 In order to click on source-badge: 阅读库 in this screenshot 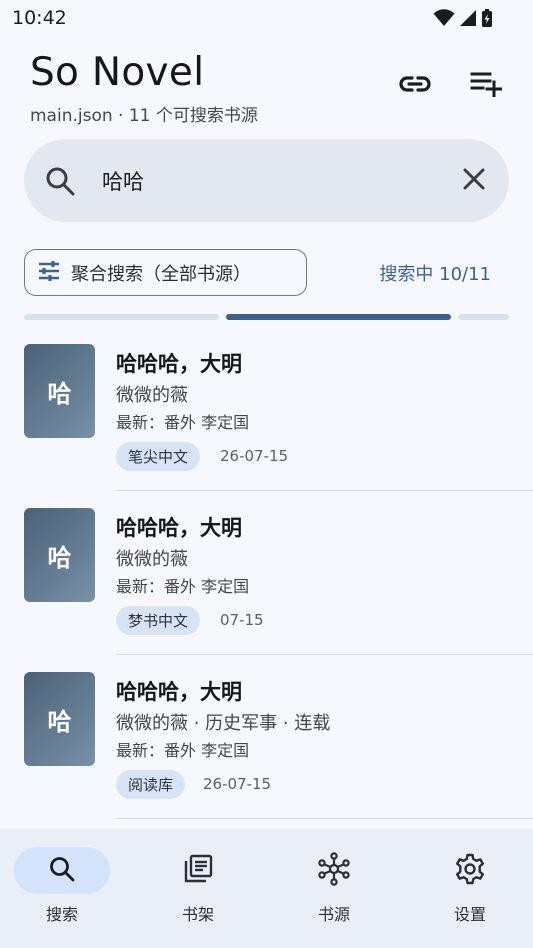, I will do `click(151, 784)`.